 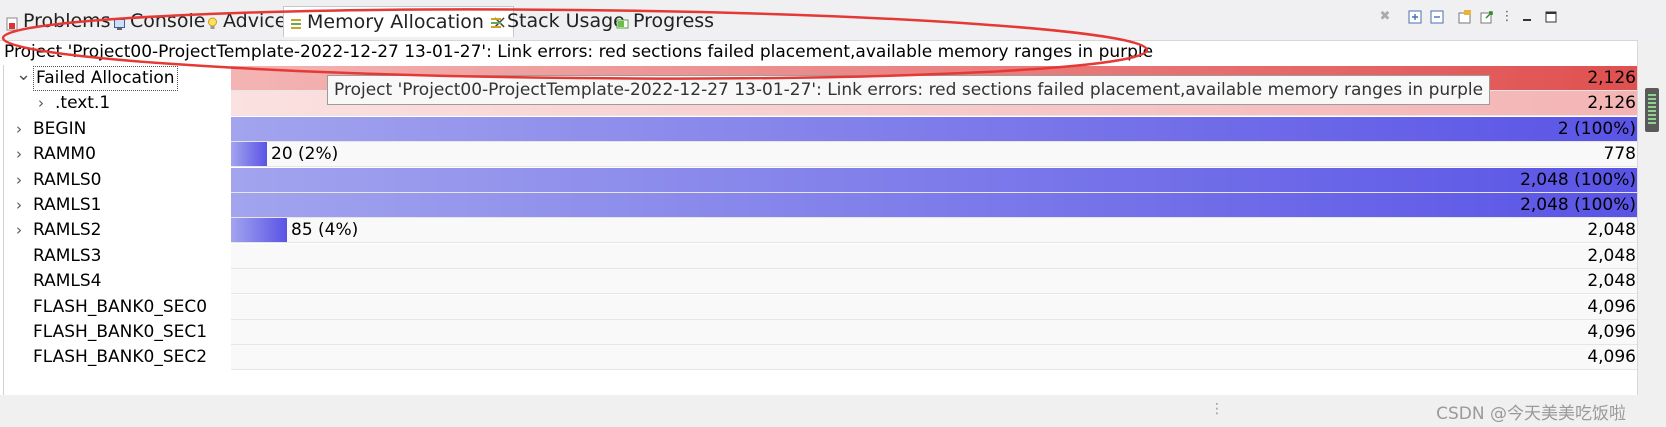 I want to click on row-name: FLASH_BANK0_SEC0, so click(x=120, y=306).